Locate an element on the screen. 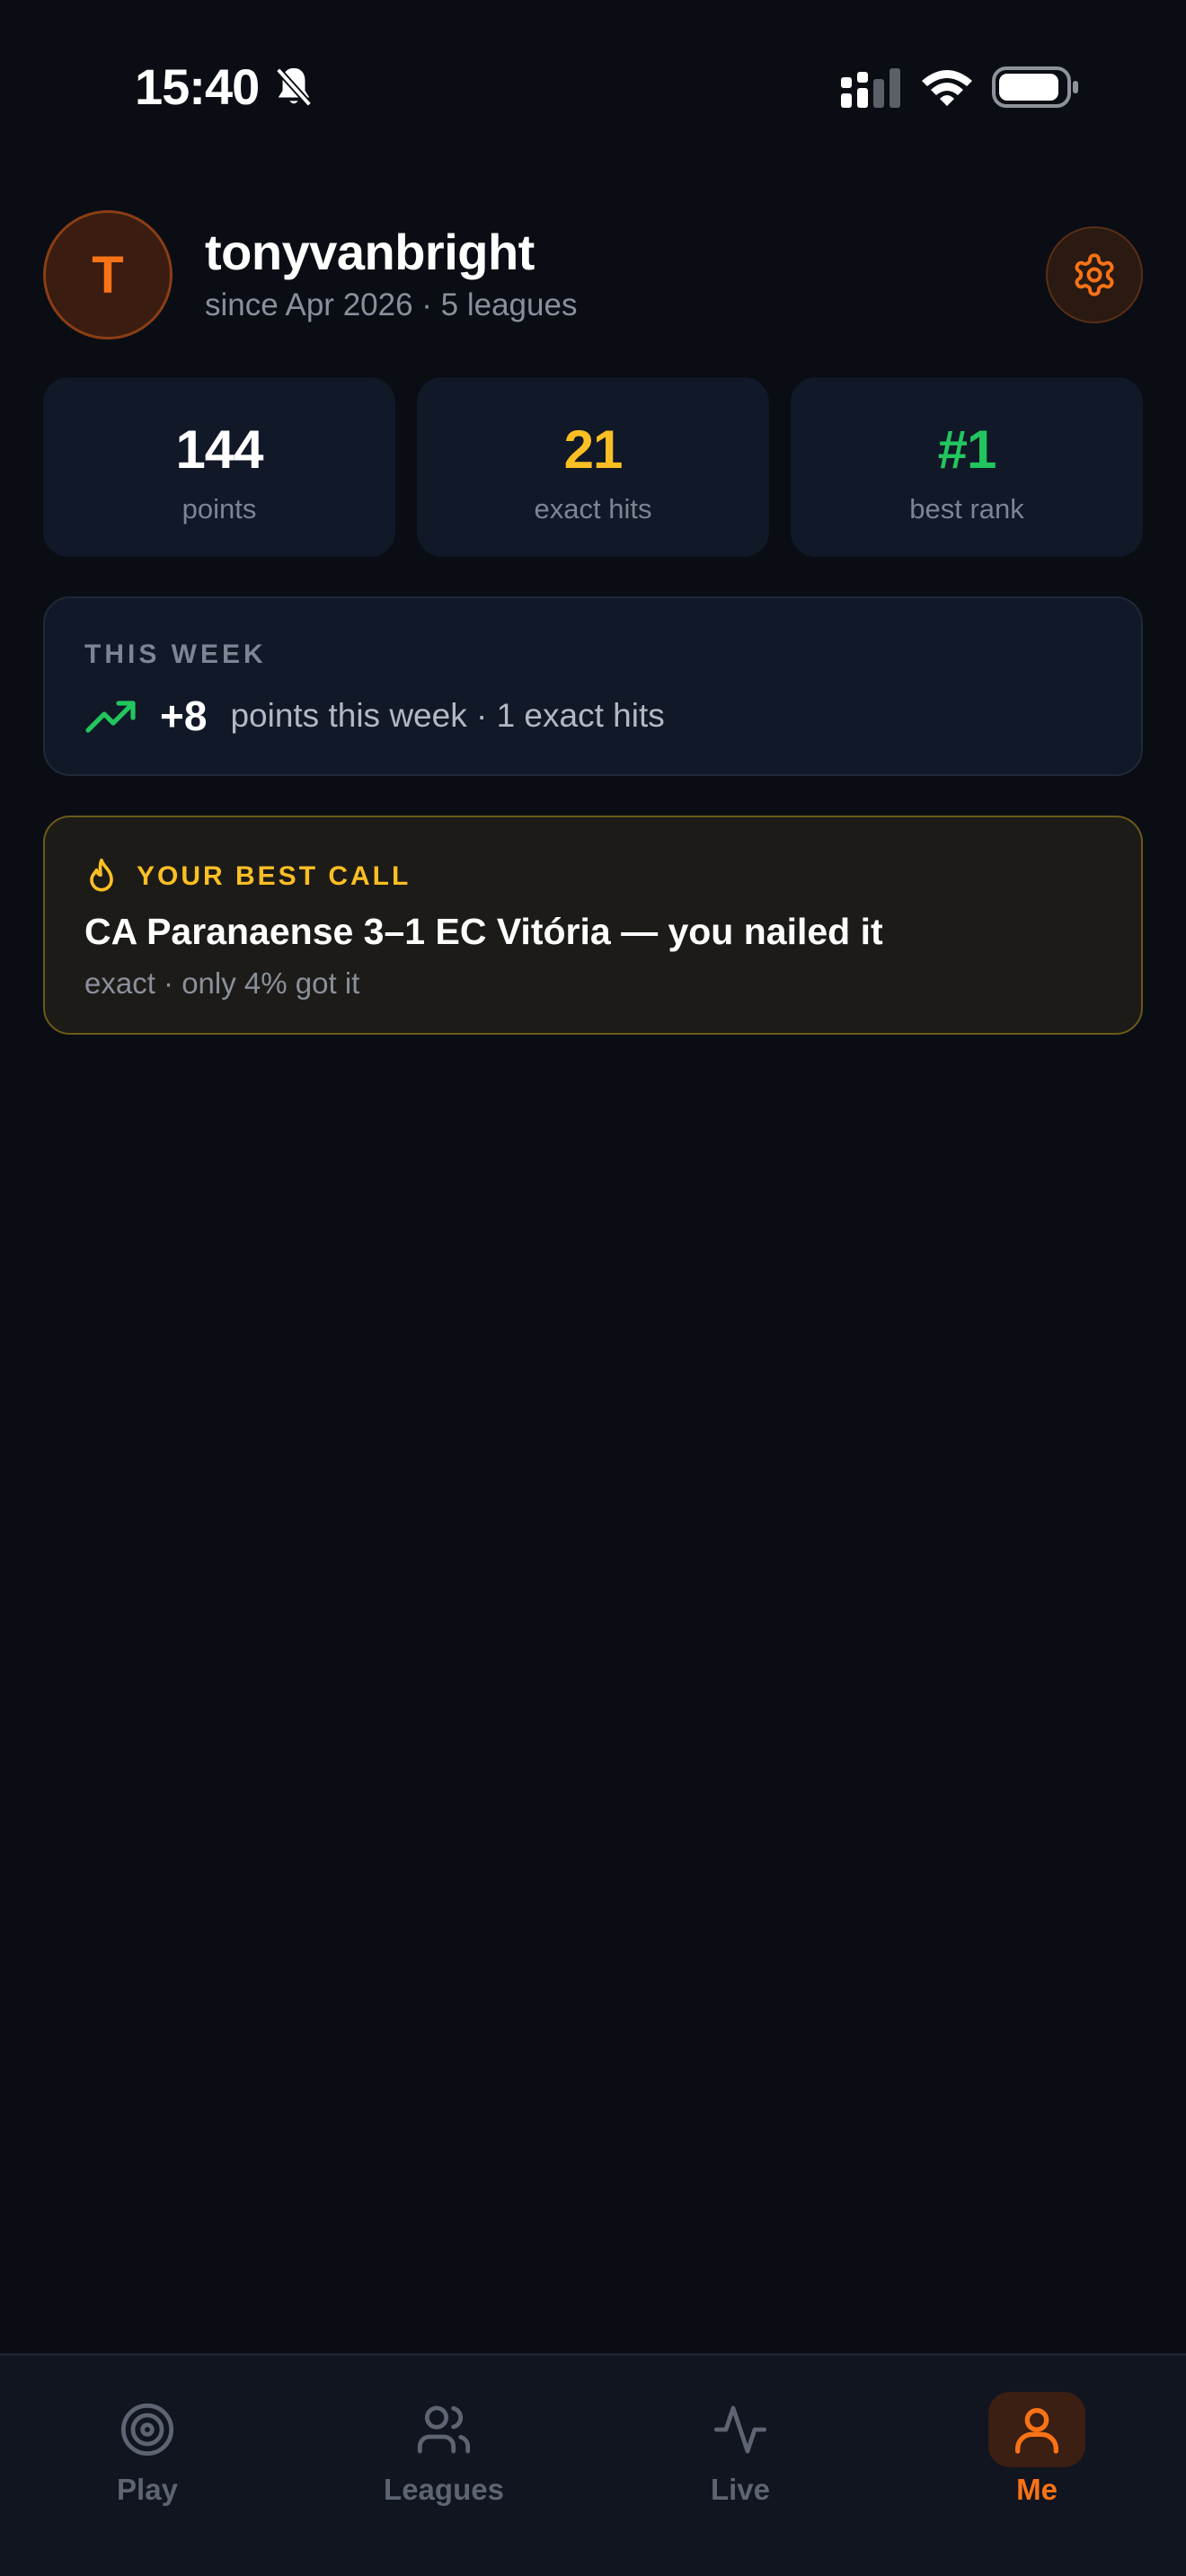  stat-card-exact-hits: 21 exact hits is located at coordinates (593, 467).